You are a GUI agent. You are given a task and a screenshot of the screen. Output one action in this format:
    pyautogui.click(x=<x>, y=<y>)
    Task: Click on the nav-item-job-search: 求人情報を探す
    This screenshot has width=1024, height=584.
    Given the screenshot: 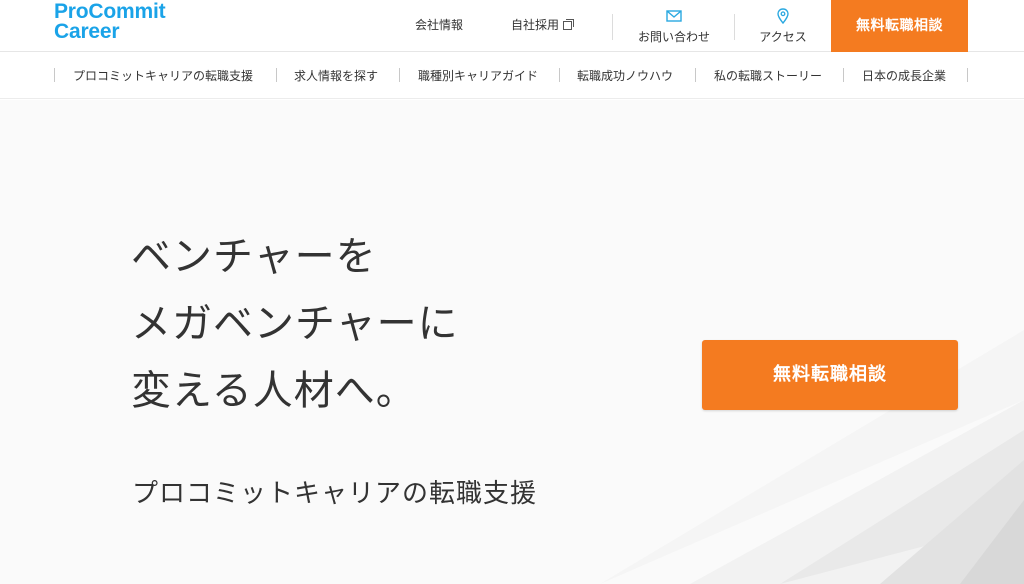 What is the action you would take?
    pyautogui.click(x=336, y=75)
    